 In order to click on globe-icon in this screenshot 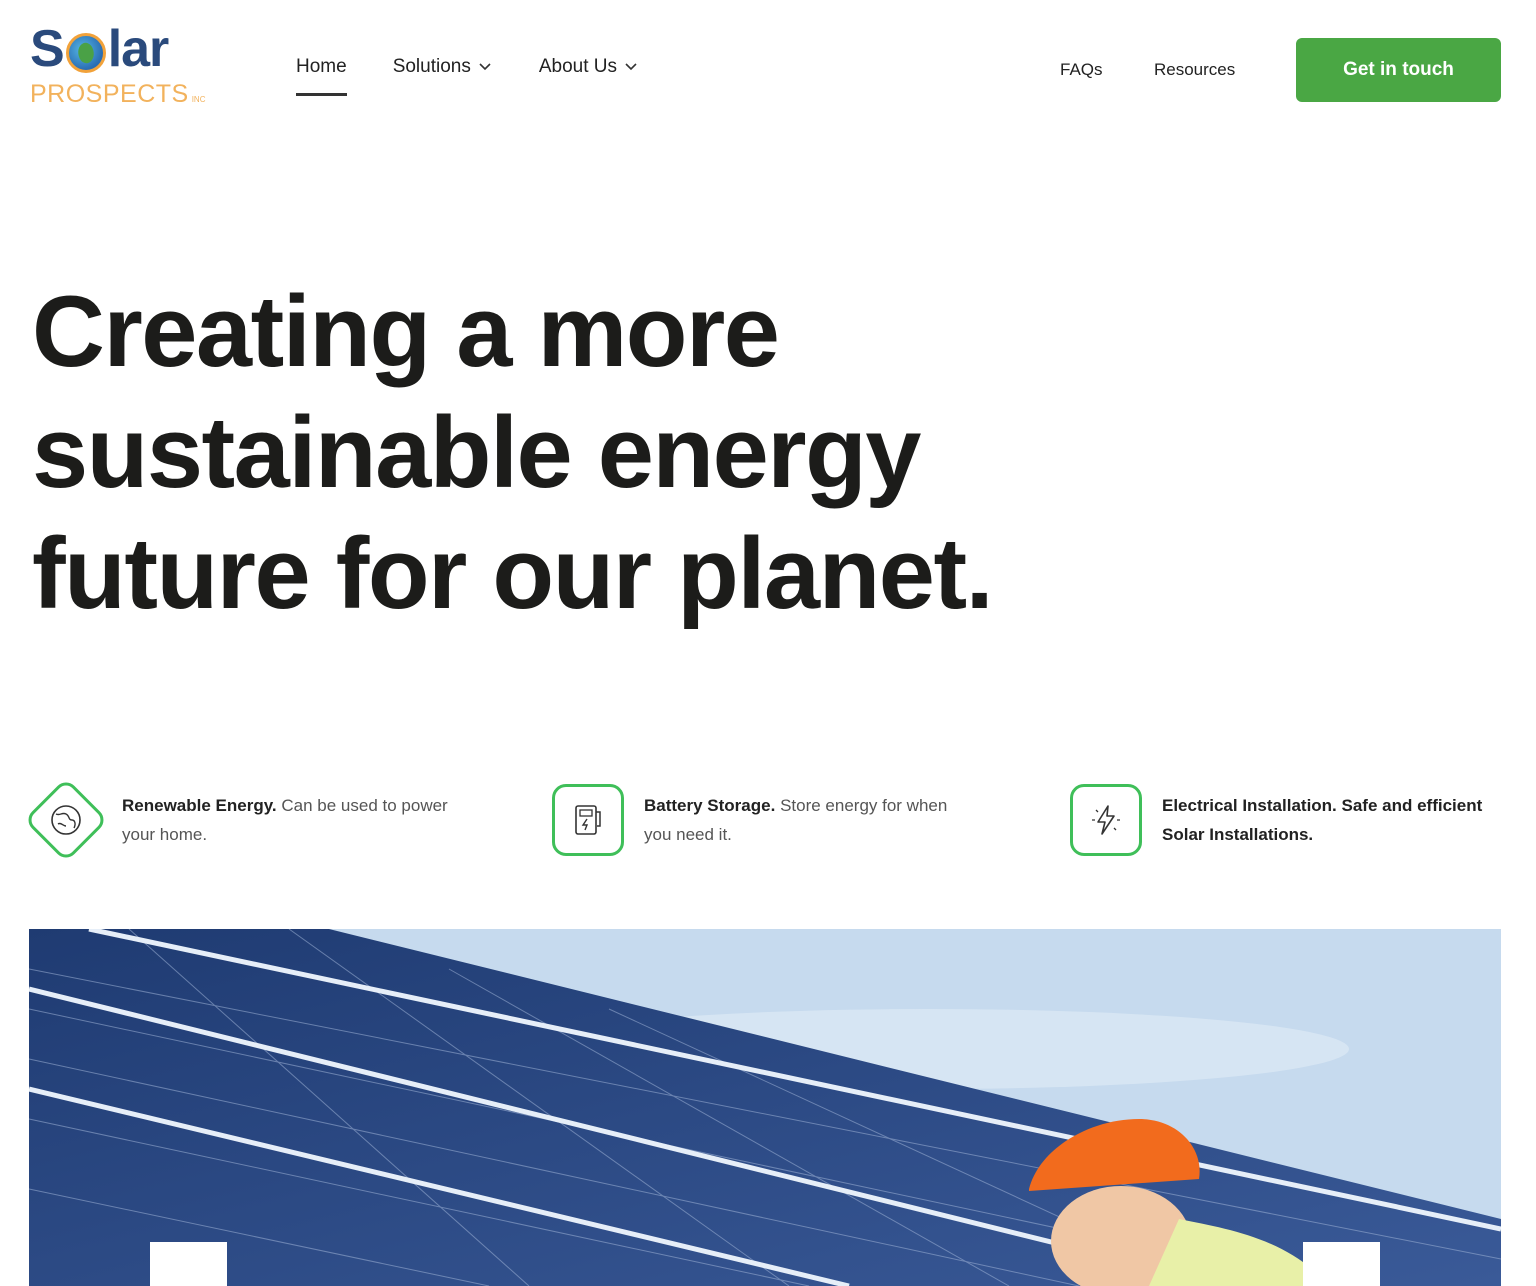, I will do `click(66, 820)`.